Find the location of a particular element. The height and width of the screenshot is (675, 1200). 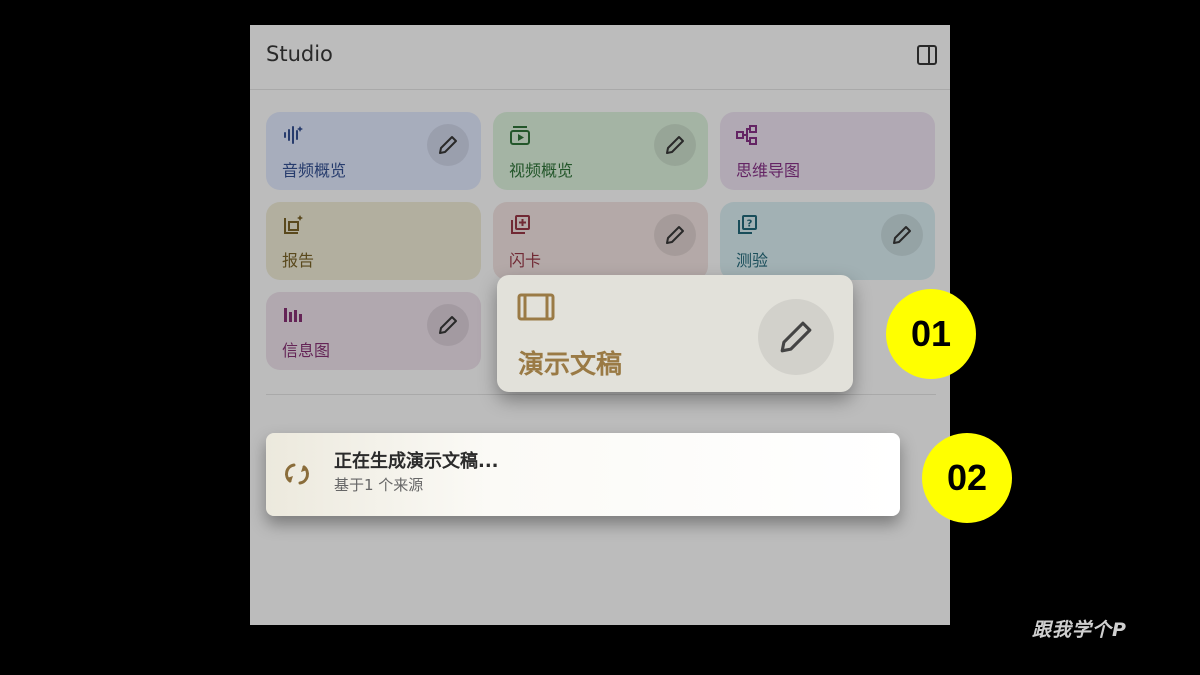

tile-infographic: 信息图 is located at coordinates (373, 331).